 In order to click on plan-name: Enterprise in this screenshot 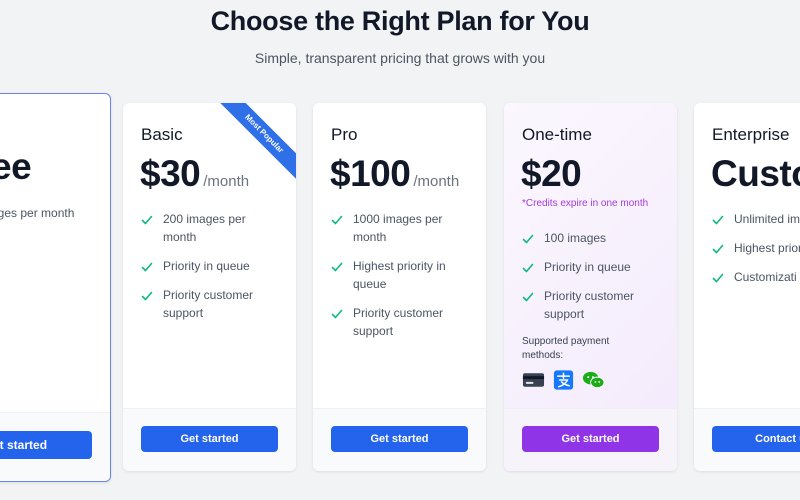, I will do `click(751, 134)`.